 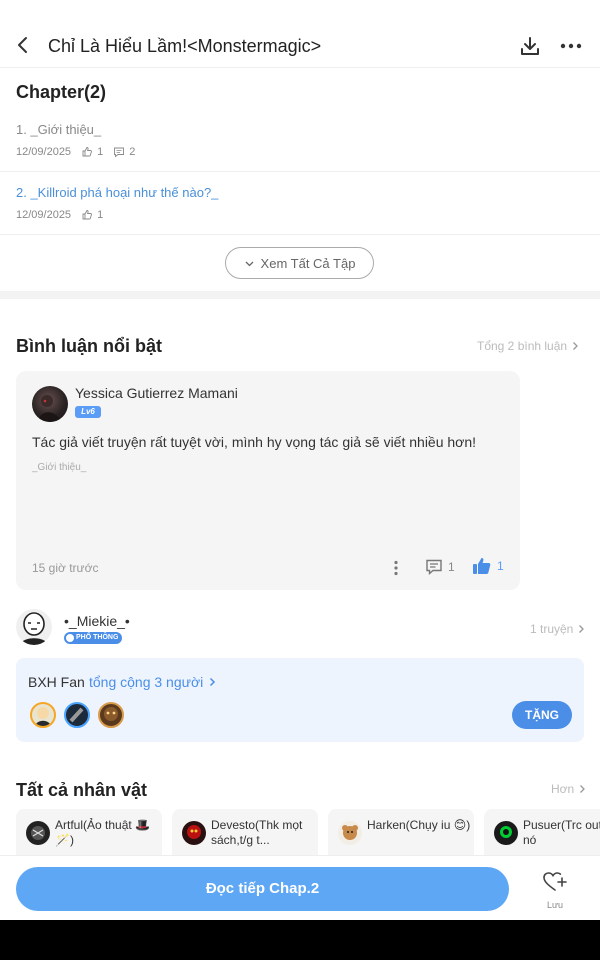 What do you see at coordinates (117, 192) in the screenshot?
I see `chapter-name: 2. _Killroid phá hoại như thế nào?_` at bounding box center [117, 192].